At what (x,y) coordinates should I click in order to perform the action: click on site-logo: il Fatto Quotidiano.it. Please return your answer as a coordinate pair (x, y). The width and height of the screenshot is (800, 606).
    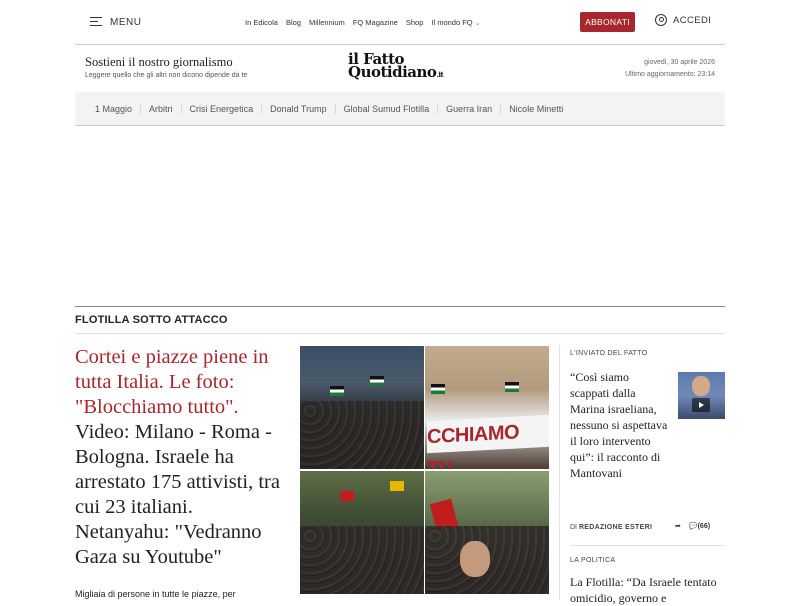
    Looking at the image, I should click on (403, 70).